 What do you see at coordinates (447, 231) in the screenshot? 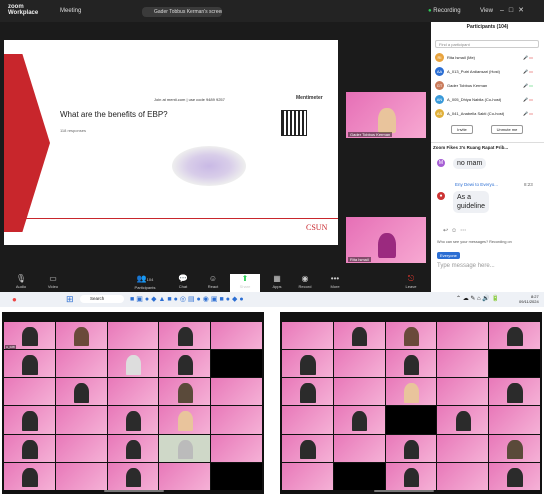
I see `reply-icon: ↩` at bounding box center [447, 231].